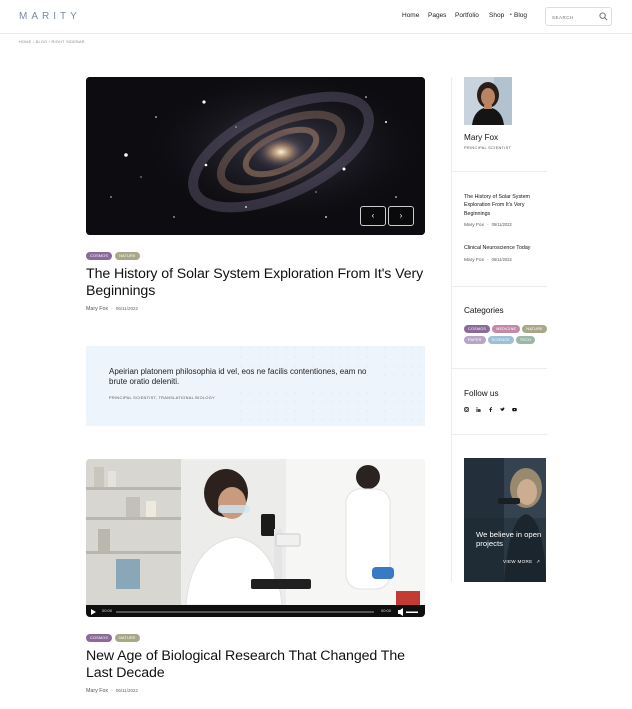  I want to click on social-links, so click(490, 409).